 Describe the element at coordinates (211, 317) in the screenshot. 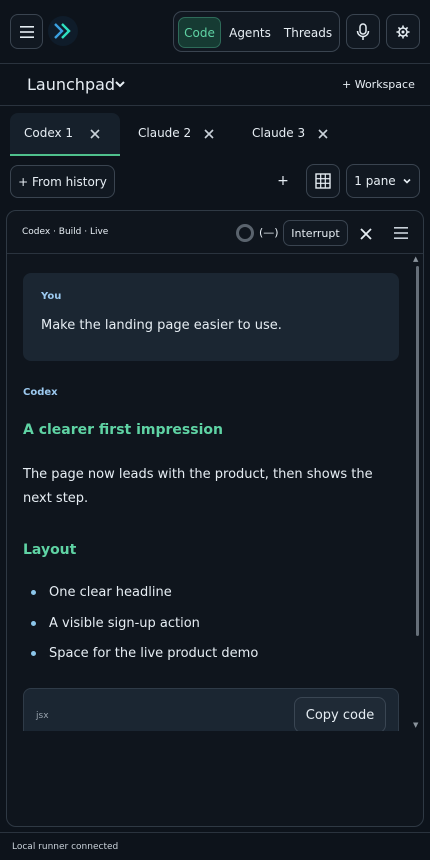

I see `user-message: You Make the landing page easier to use.` at that location.